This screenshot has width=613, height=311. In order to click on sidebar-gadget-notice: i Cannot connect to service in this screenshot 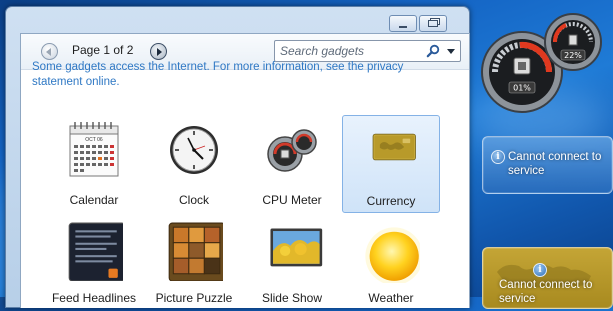, I will do `click(547, 165)`.